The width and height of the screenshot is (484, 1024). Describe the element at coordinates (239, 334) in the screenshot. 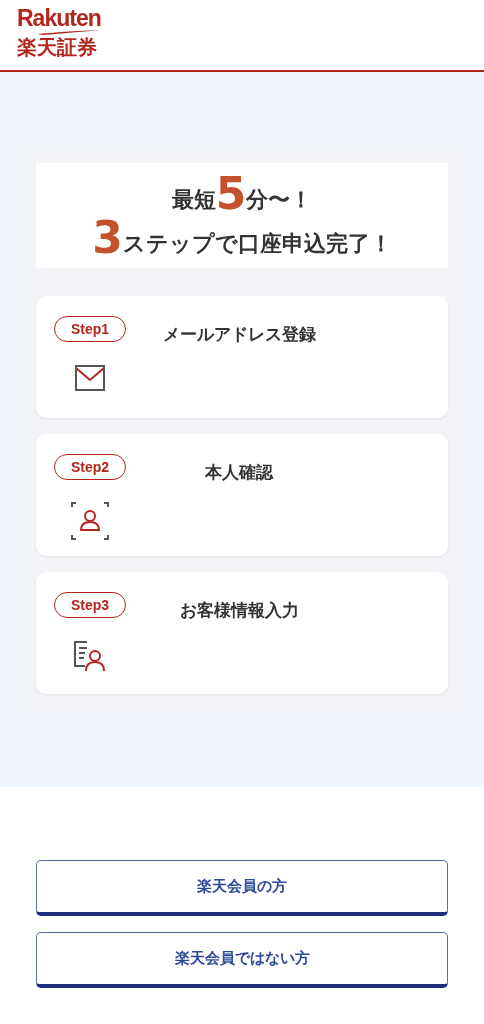

I see `step-title: メールアドレス登録` at that location.